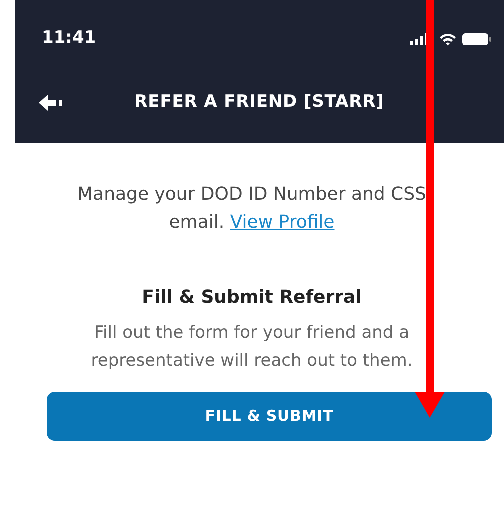  Describe the element at coordinates (477, 39) in the screenshot. I see `battery-icon` at that location.